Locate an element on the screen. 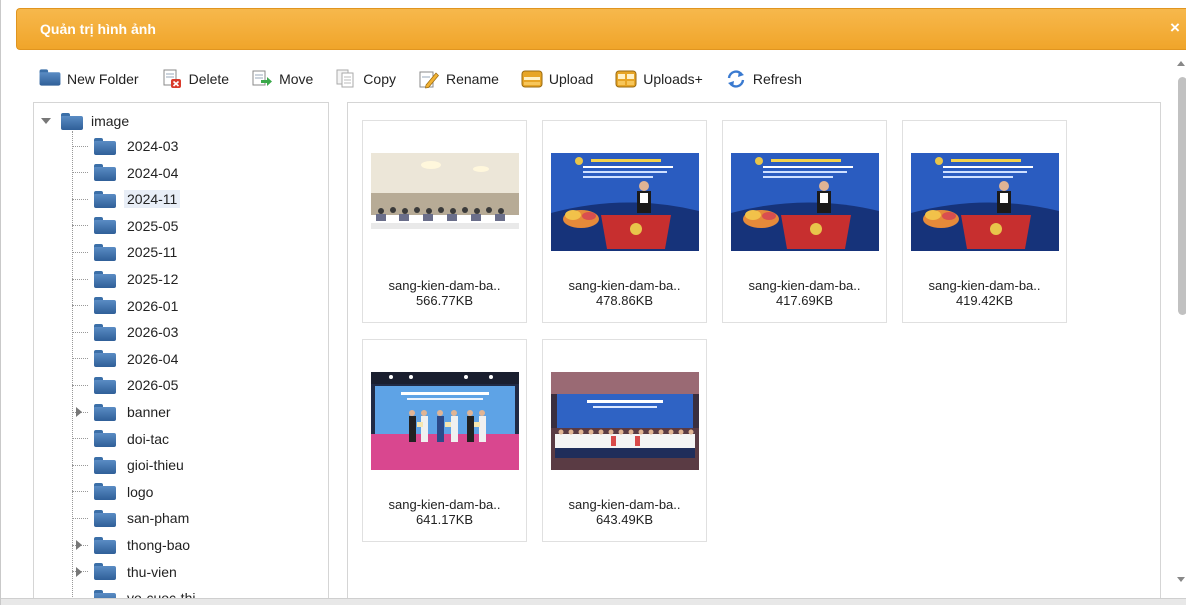 The image size is (1186, 605). scroll-up-icon is located at coordinates (1181, 63).